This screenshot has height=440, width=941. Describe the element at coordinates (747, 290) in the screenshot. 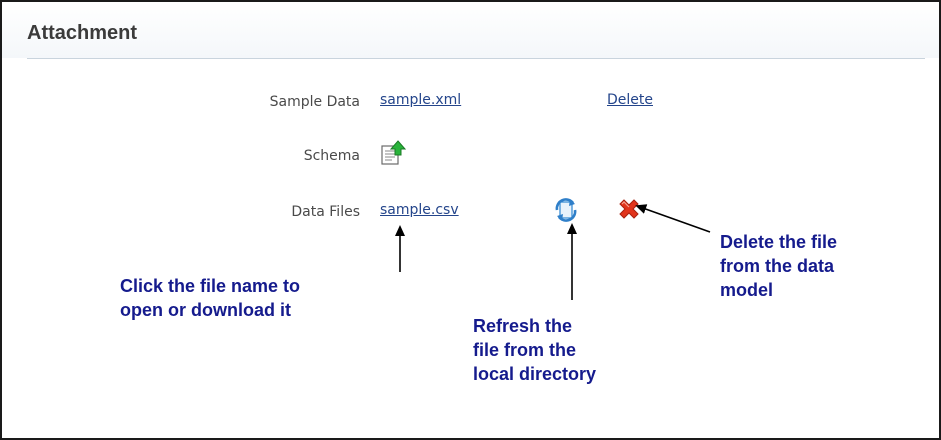

I see `delete-note-line3: model` at that location.